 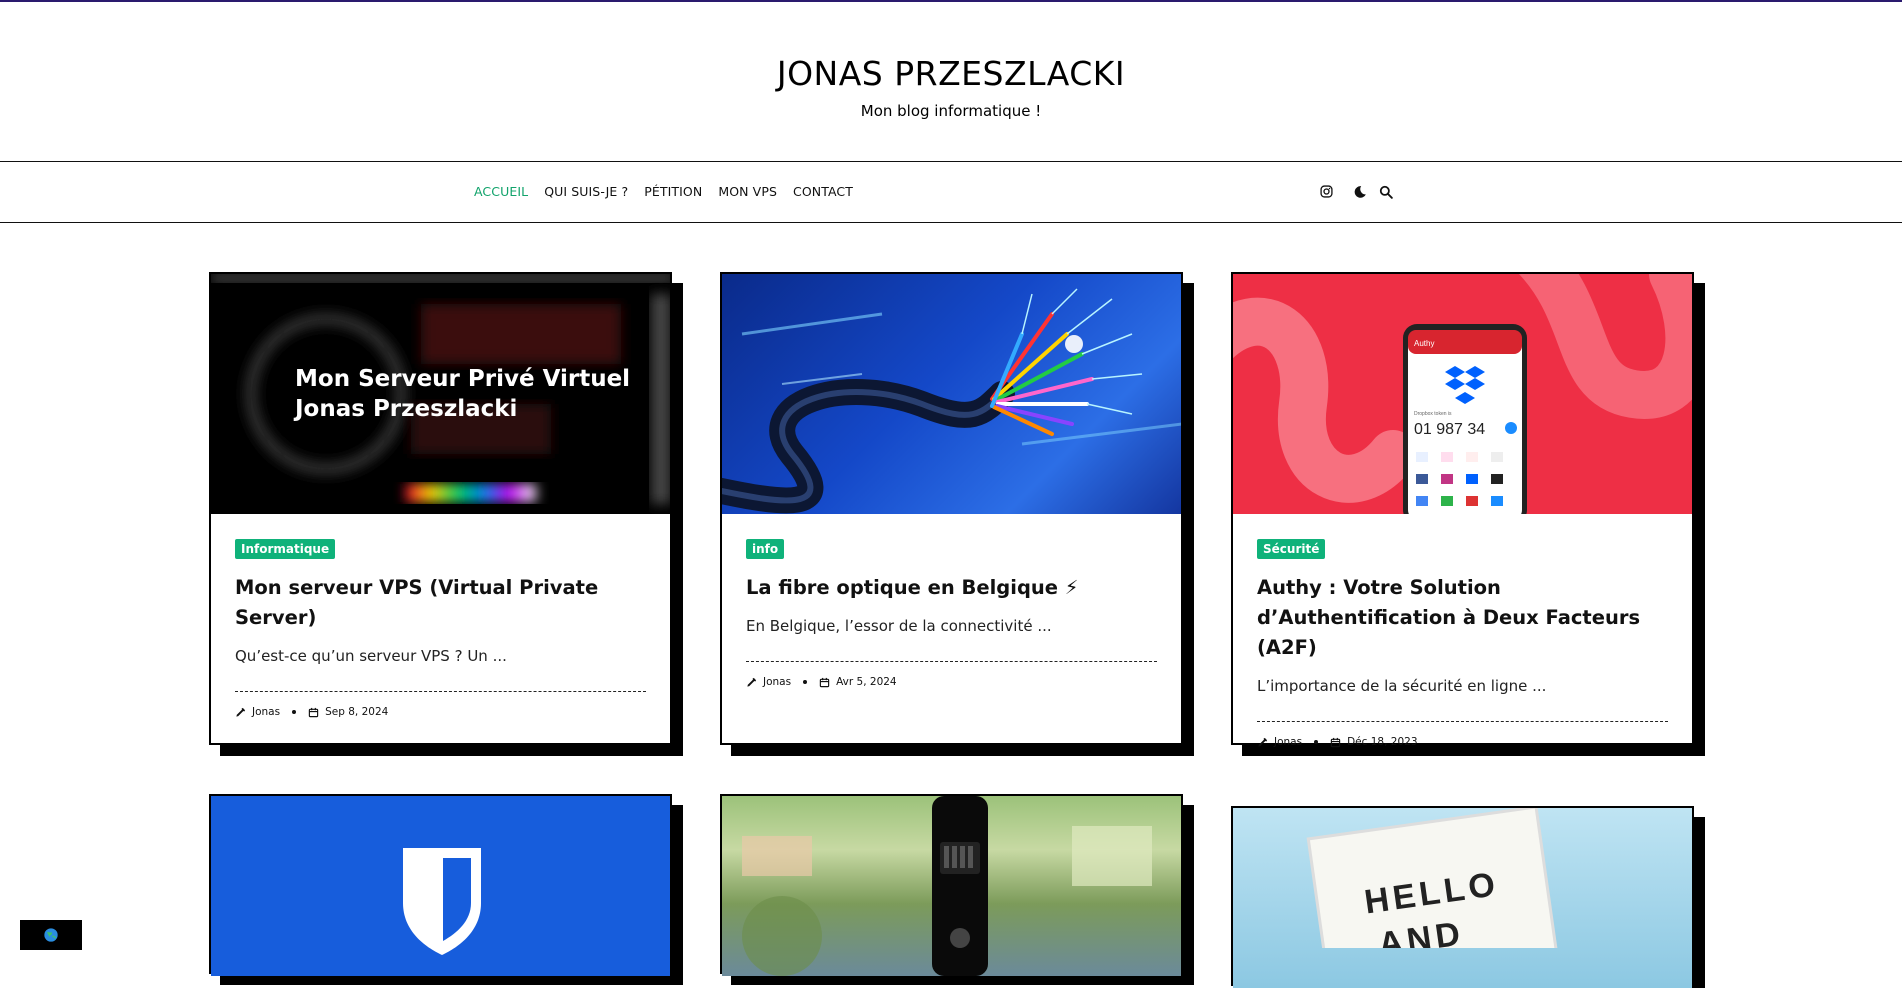 I want to click on post-thumbnail: HELLO AND, so click(x=1462, y=898).